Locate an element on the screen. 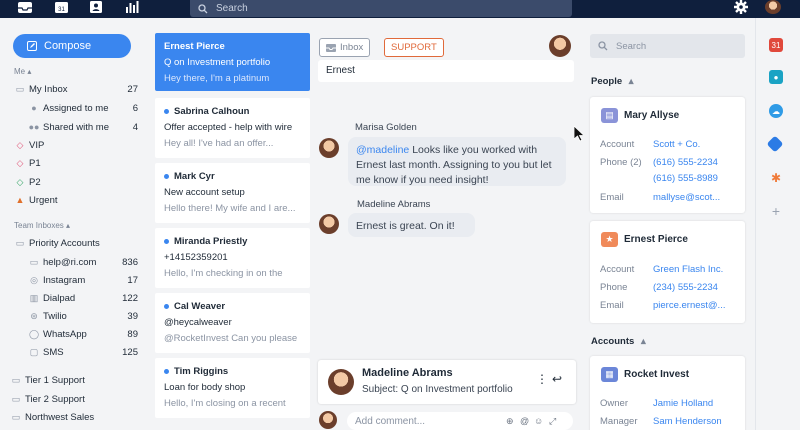  sidebar-tag-urgent: ▲ Urgent is located at coordinates (76, 200).